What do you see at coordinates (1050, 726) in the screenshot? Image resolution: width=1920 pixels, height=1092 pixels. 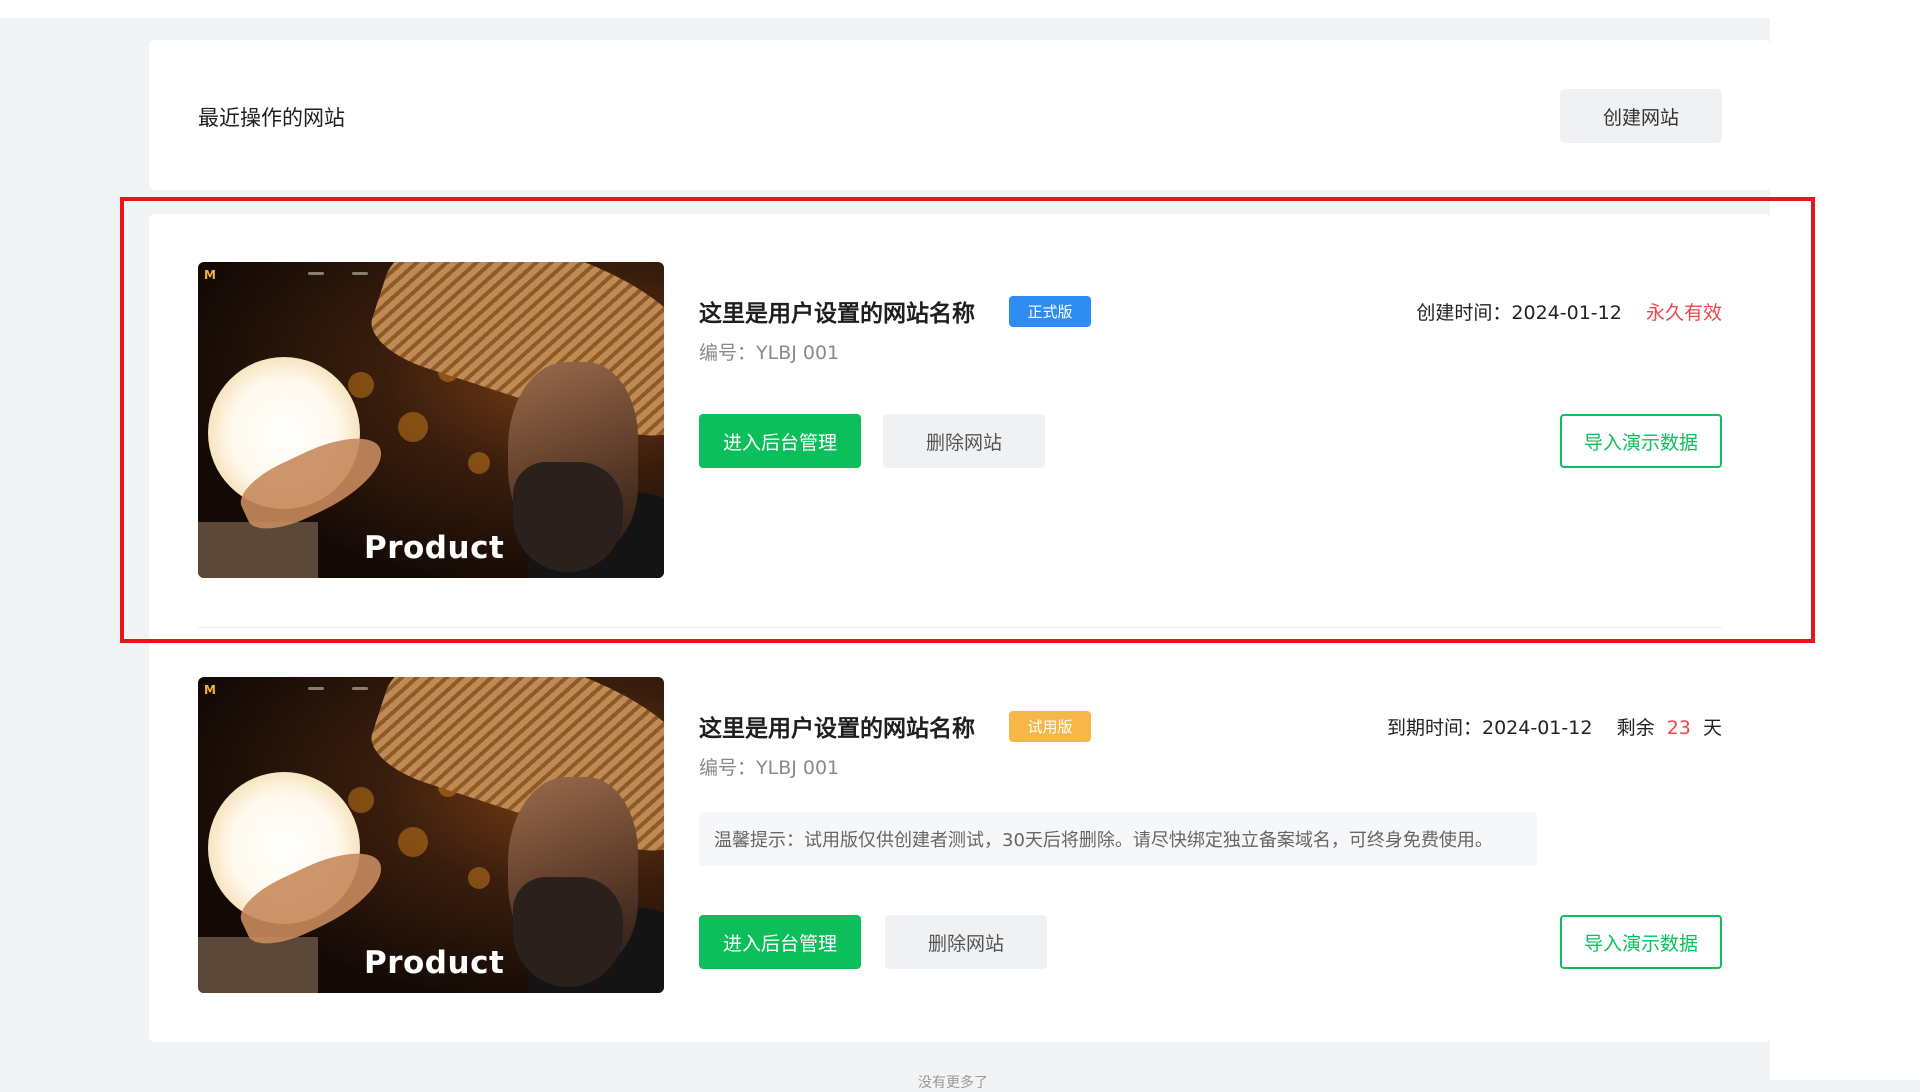 I see `trial-version-badge: 试用版` at bounding box center [1050, 726].